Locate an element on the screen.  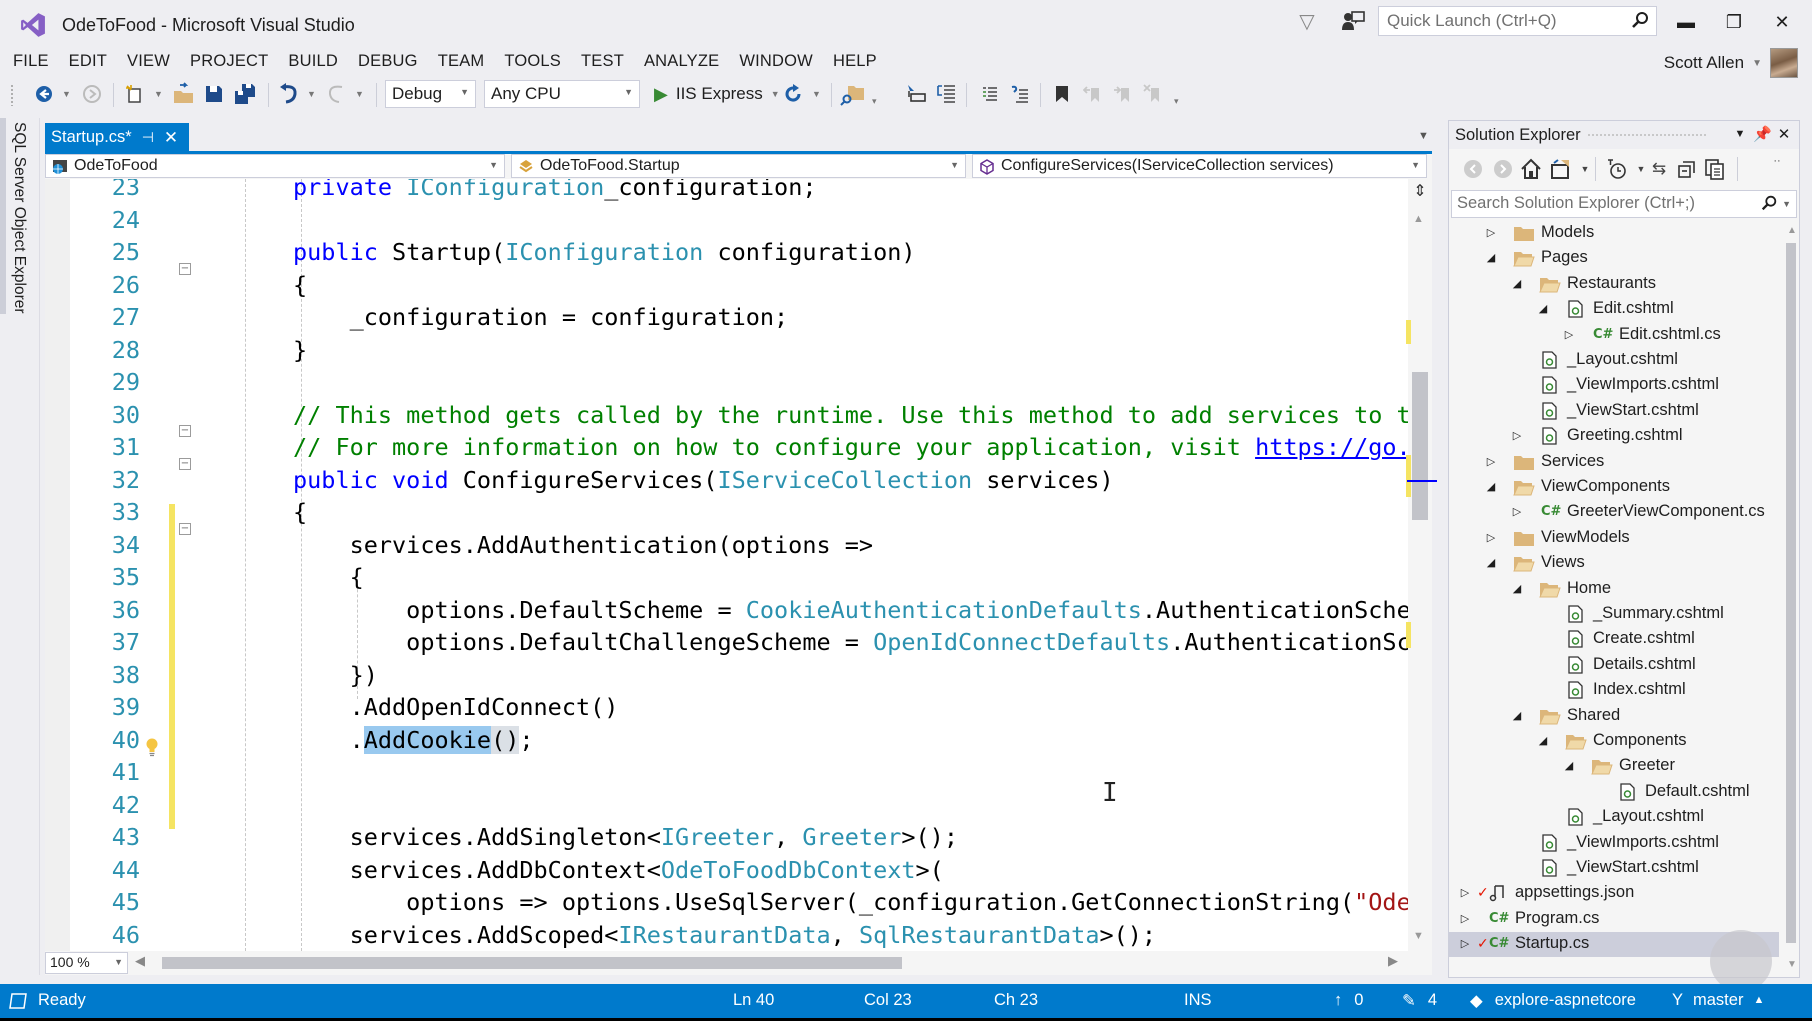
menu-window: WINDOW is located at coordinates (776, 61).